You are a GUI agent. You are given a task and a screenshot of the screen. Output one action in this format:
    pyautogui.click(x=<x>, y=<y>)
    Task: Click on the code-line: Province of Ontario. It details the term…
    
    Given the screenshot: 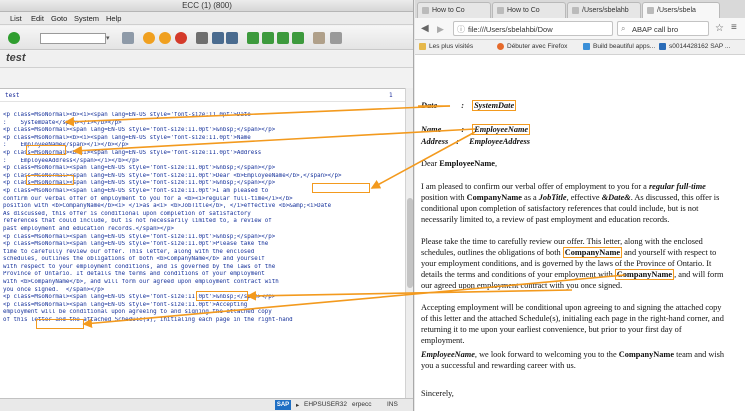 What is the action you would take?
    pyautogui.click(x=134, y=274)
    